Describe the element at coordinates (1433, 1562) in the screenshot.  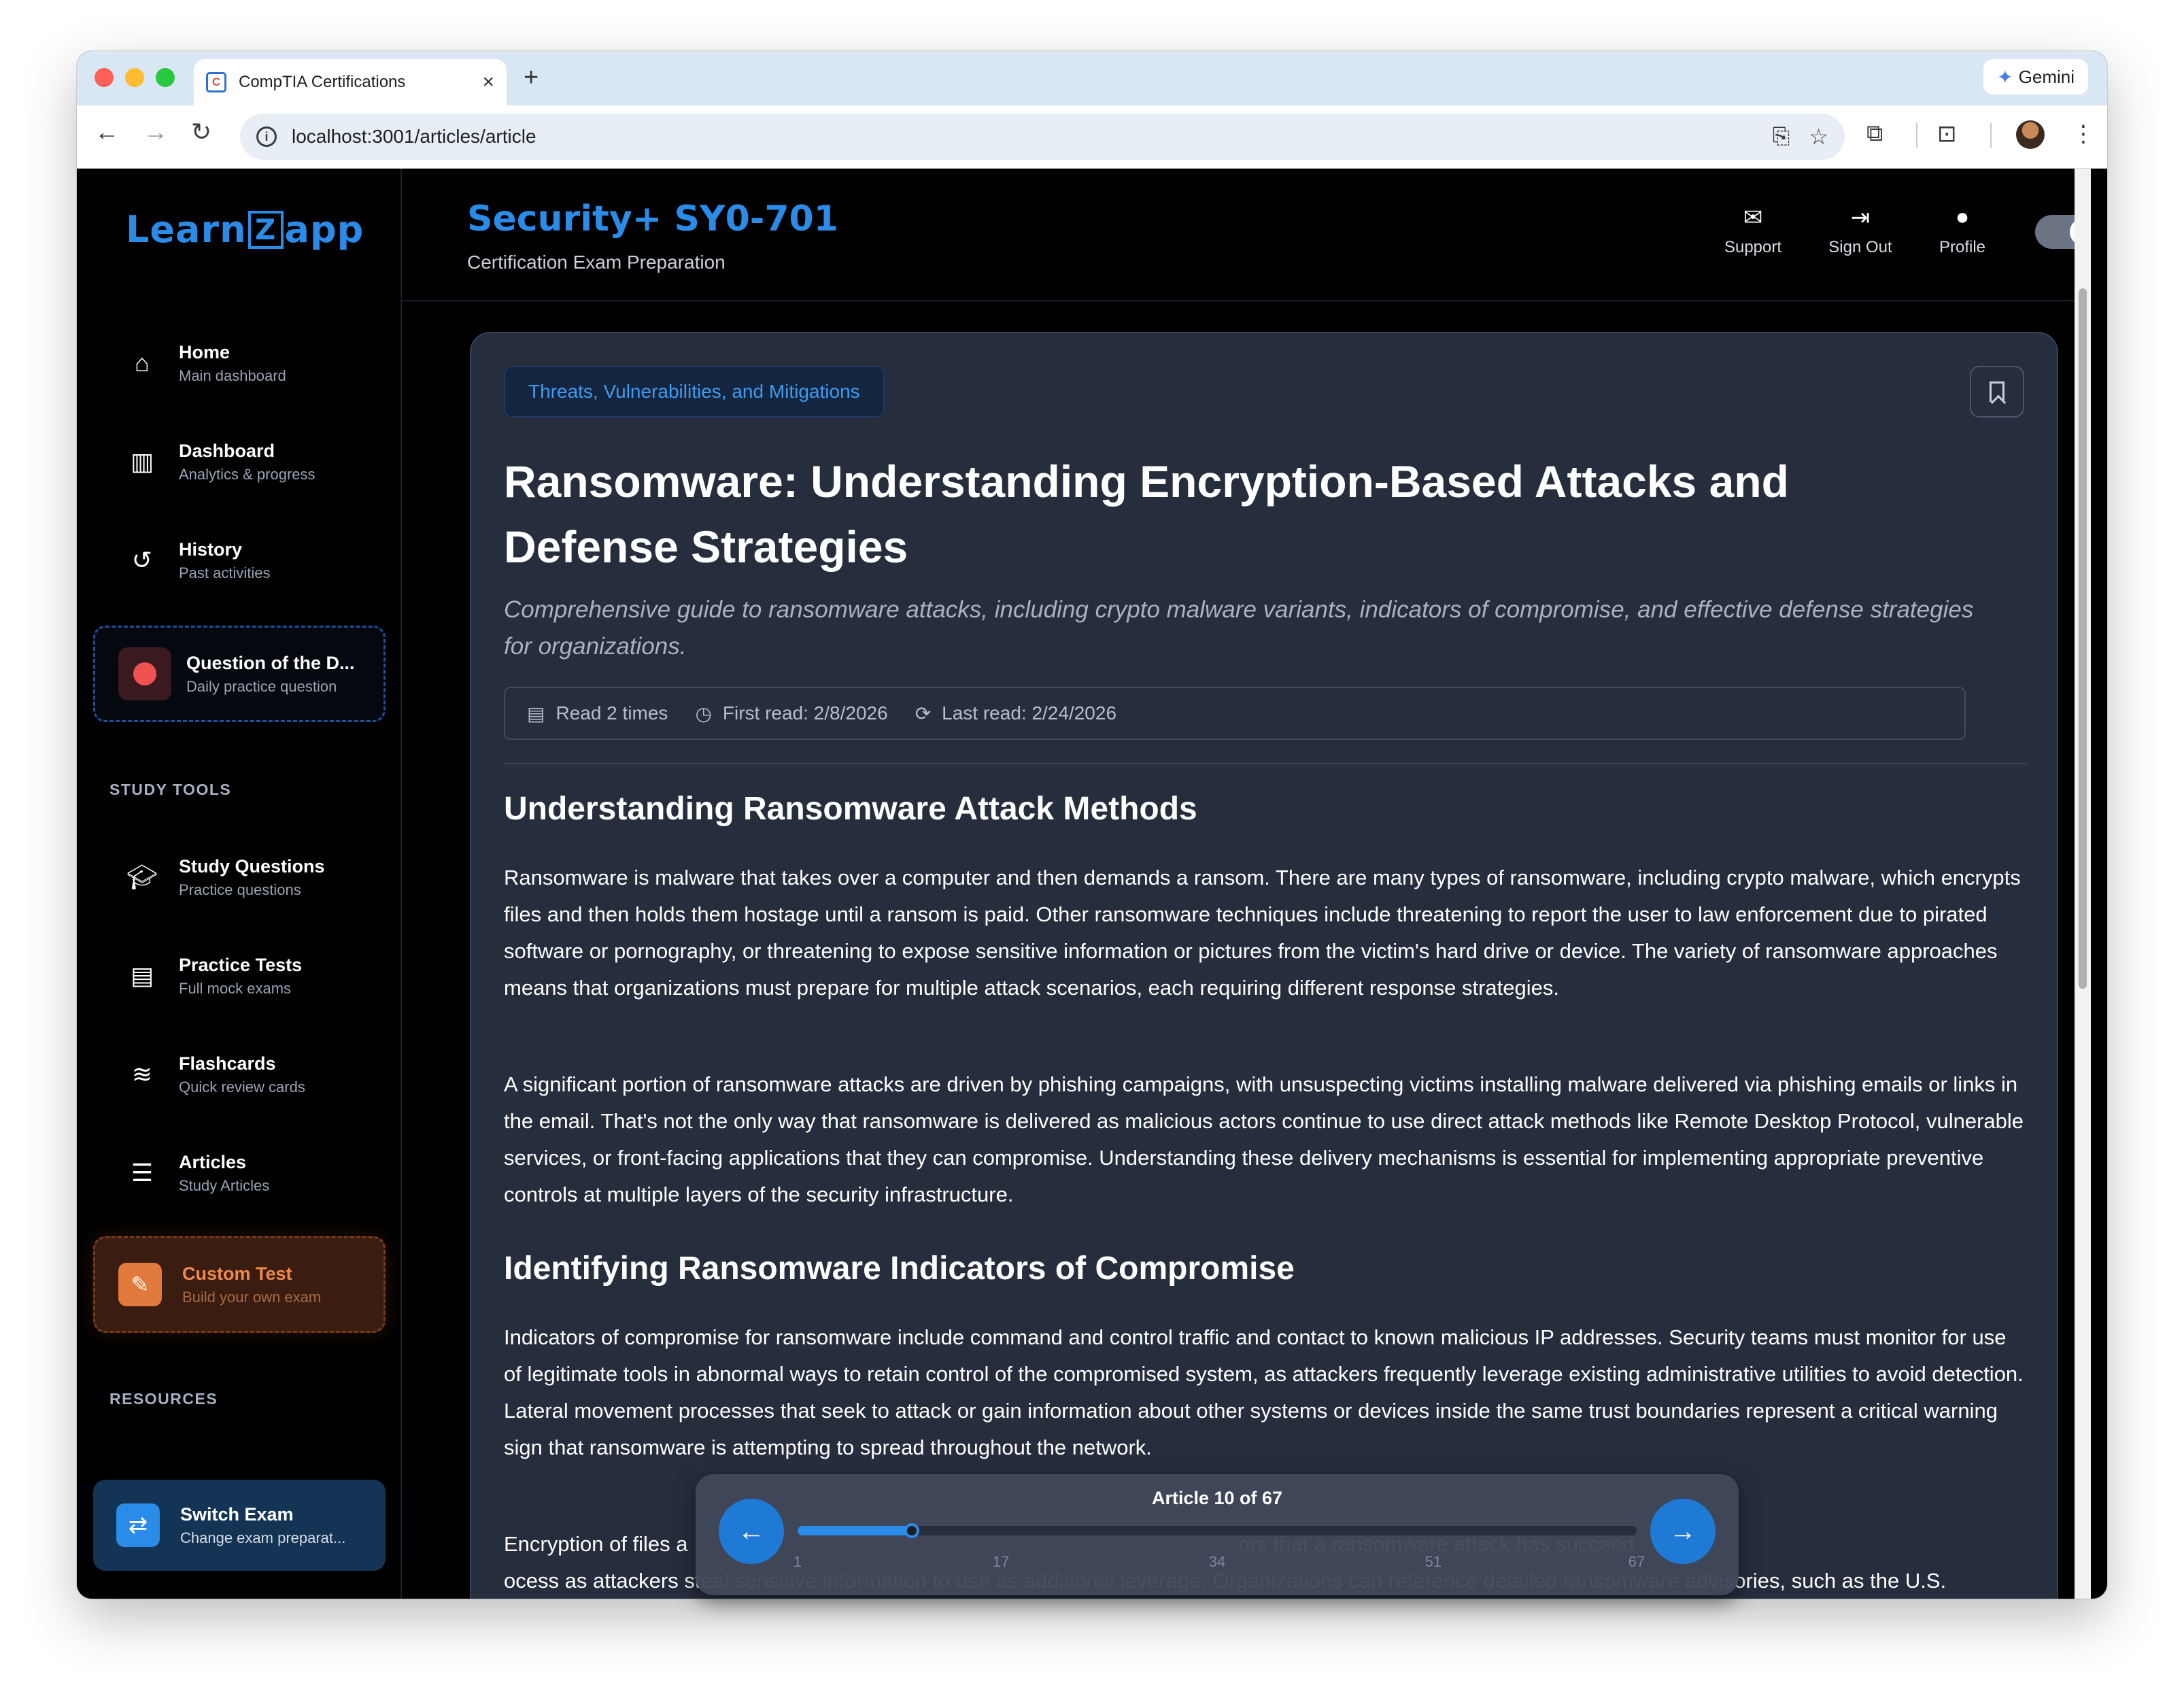
I see `slider-tick-label: 51` at that location.